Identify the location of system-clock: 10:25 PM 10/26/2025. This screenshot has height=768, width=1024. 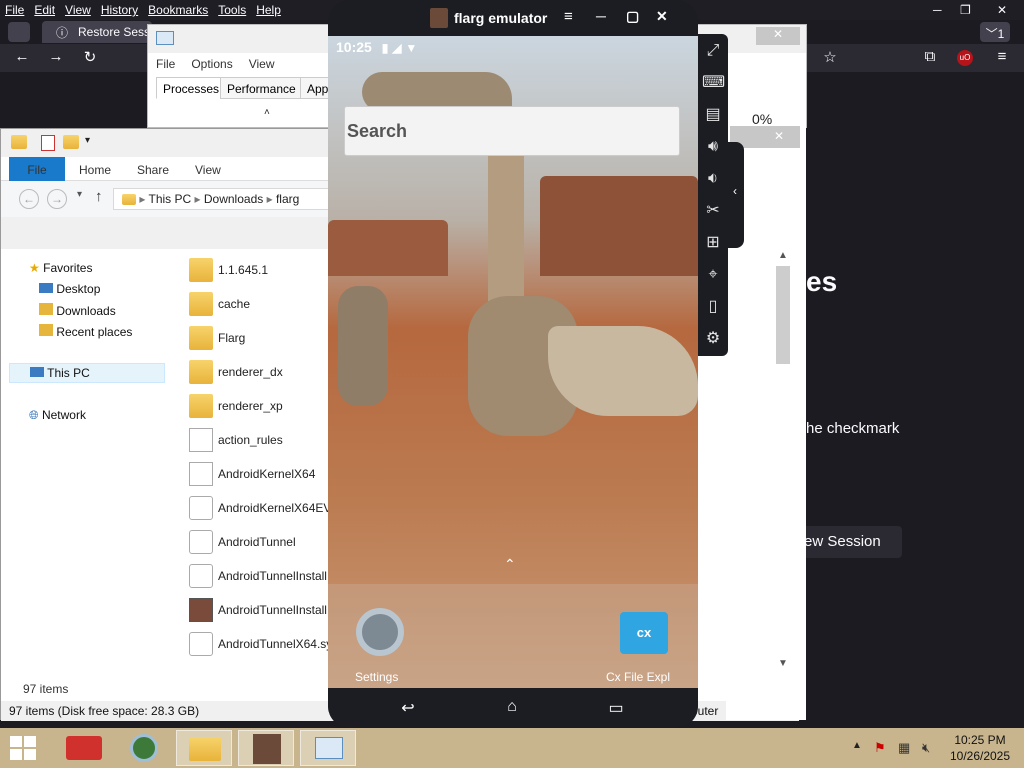
(980, 748).